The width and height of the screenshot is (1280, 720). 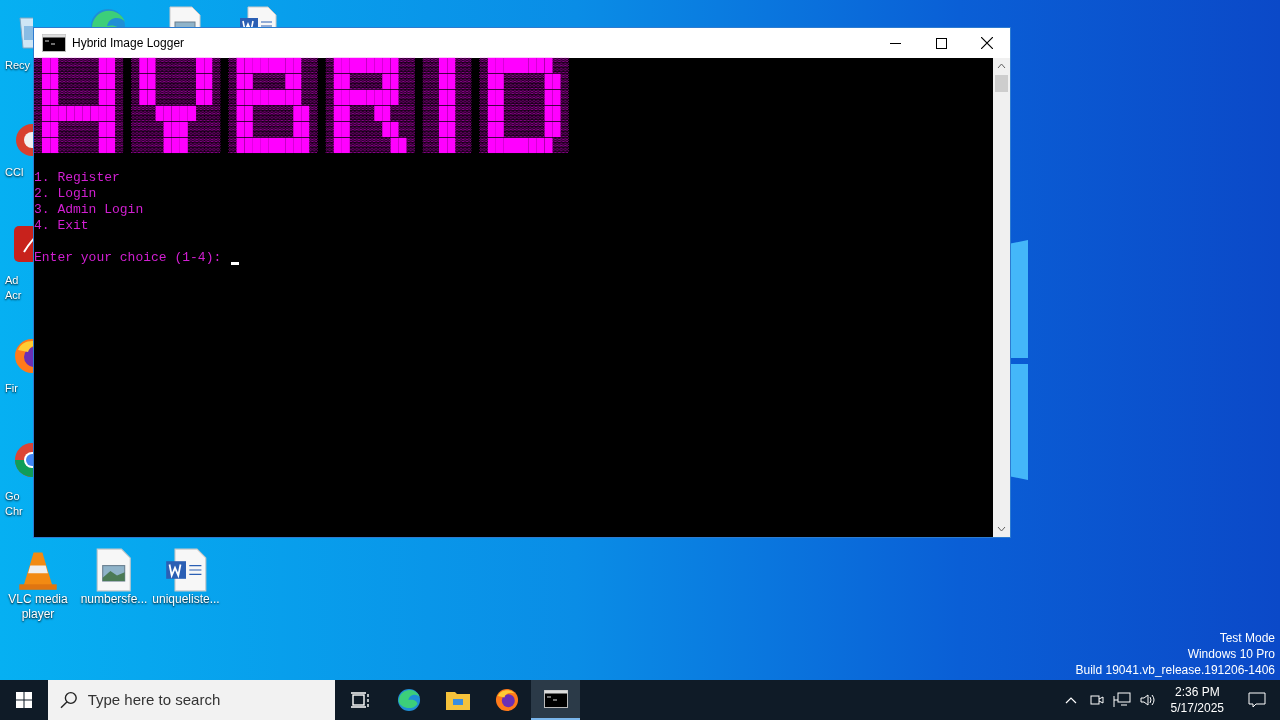 What do you see at coordinates (128, 43) in the screenshot?
I see `window-title: Hybrid Image Logger` at bounding box center [128, 43].